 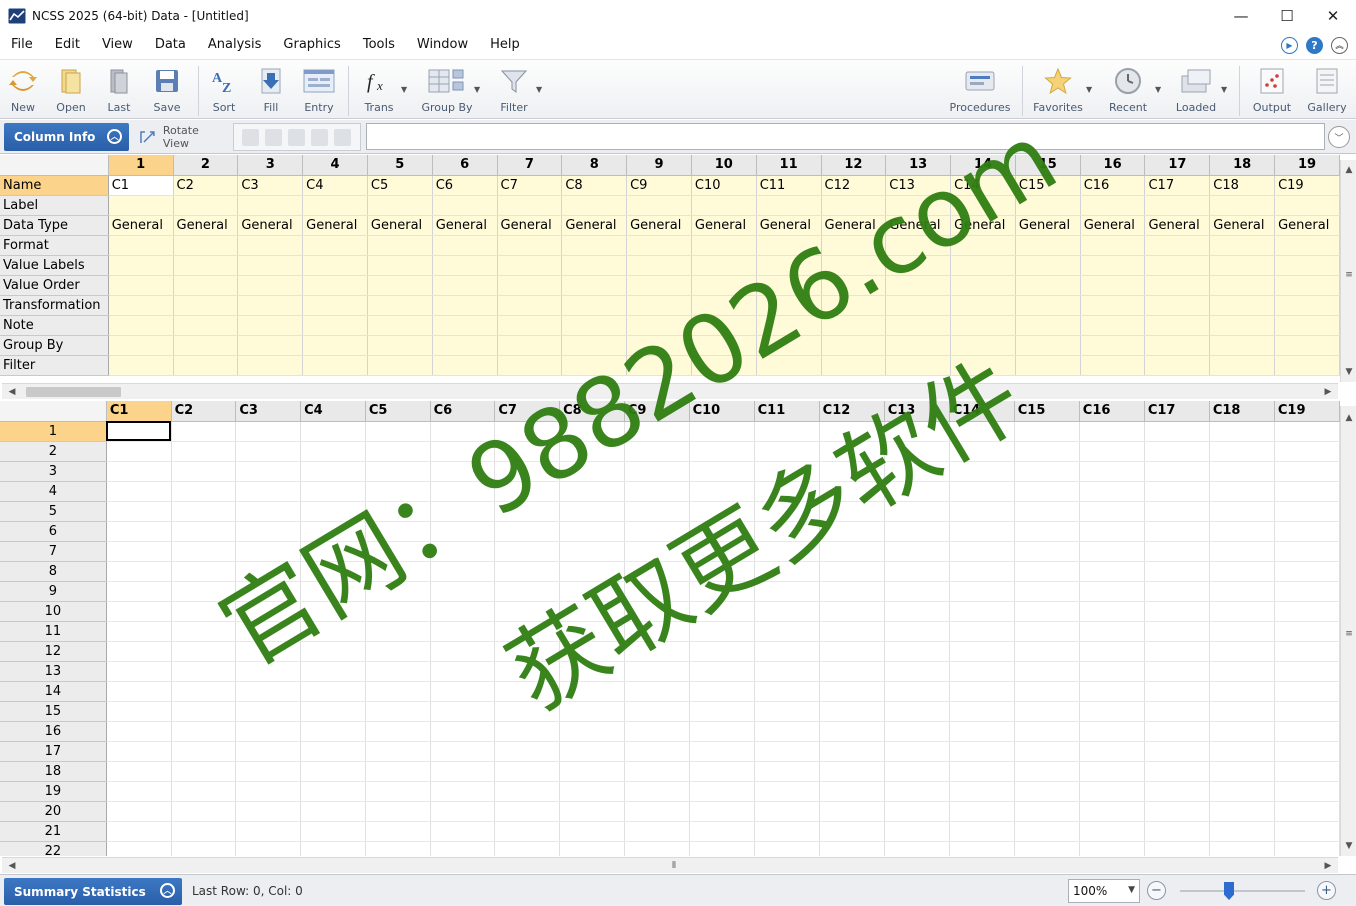 What do you see at coordinates (206, 165) in the screenshot?
I see `column-number-header: 2` at bounding box center [206, 165].